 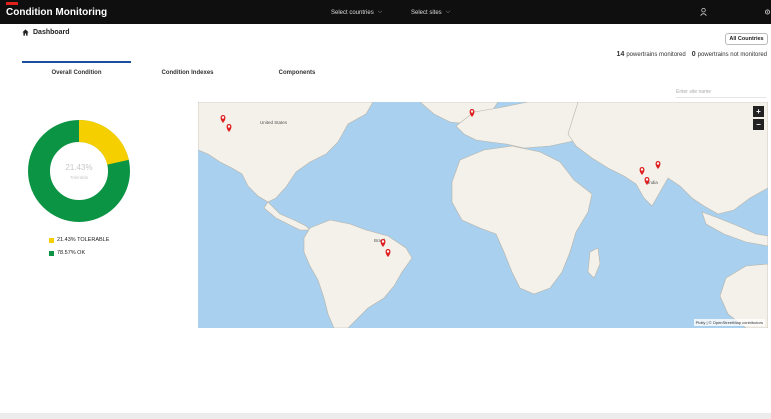 I want to click on monitored-stat: 14 powertrains monitored, so click(x=651, y=54).